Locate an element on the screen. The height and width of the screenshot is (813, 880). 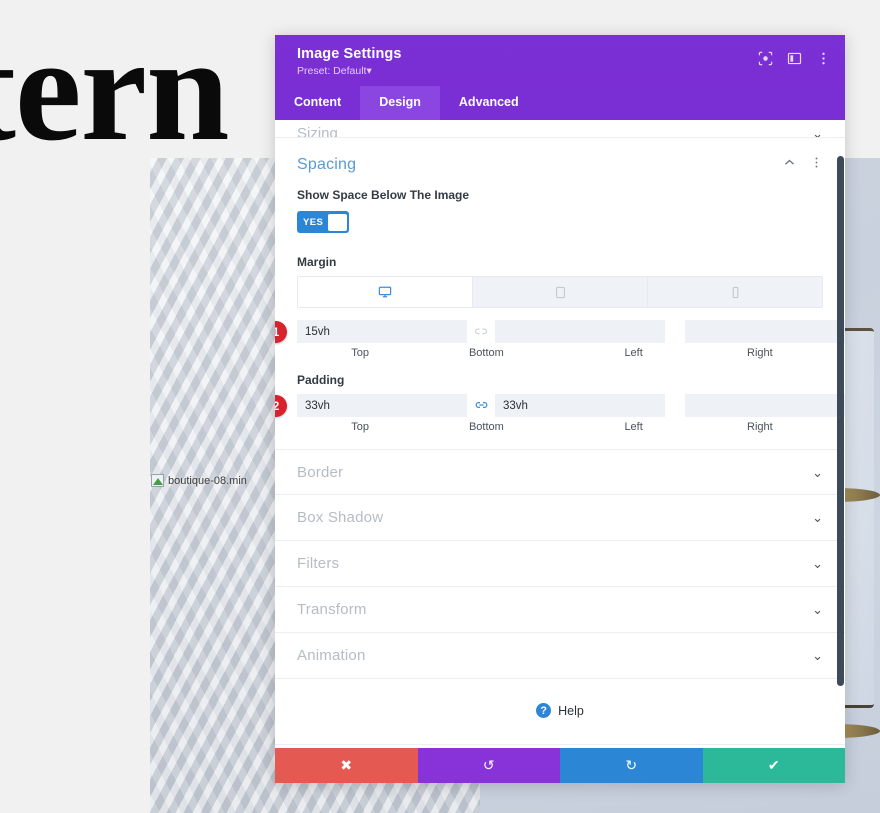
padding-inputs-row: 2 is located at coordinates (560, 405).